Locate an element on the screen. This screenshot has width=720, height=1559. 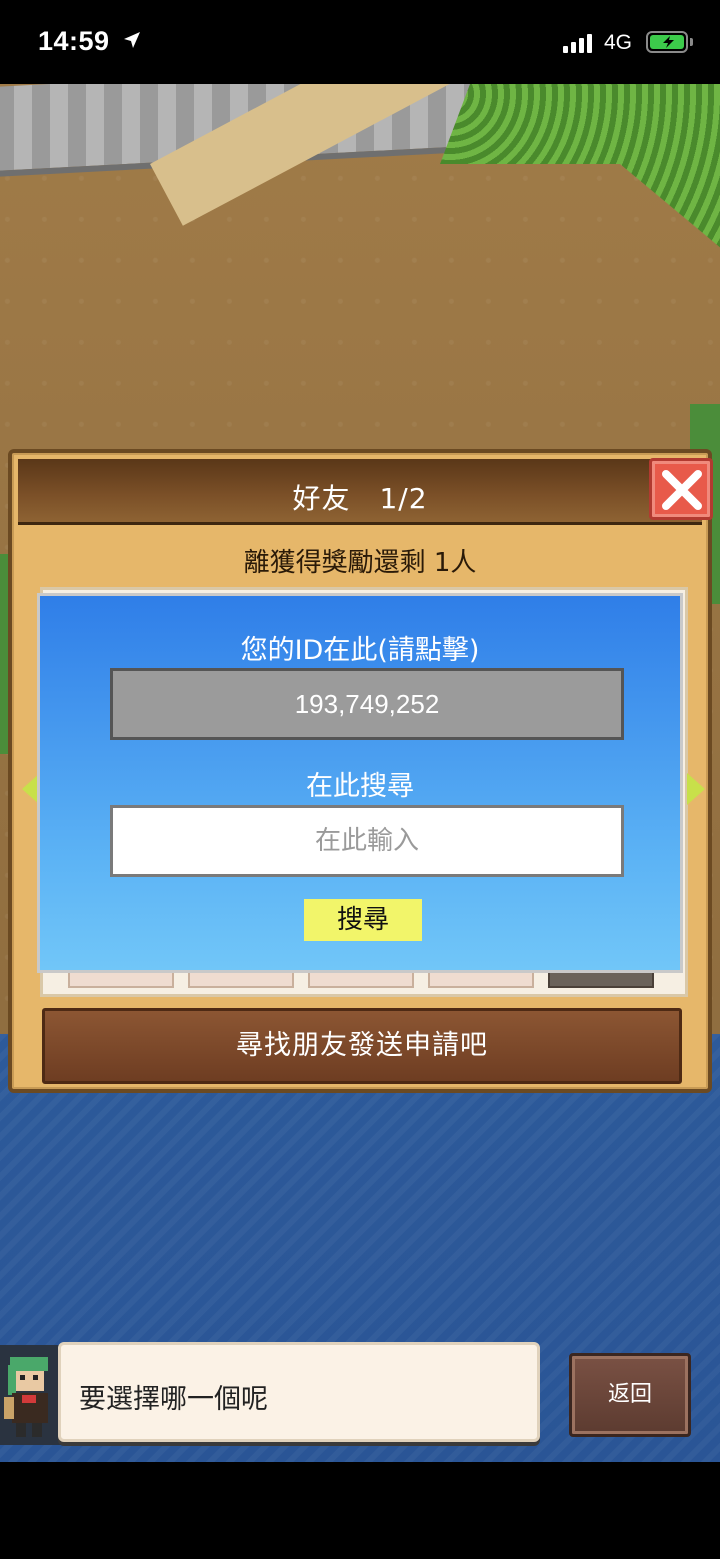
user-id-box: 193,749,252 is located at coordinates (367, 704).